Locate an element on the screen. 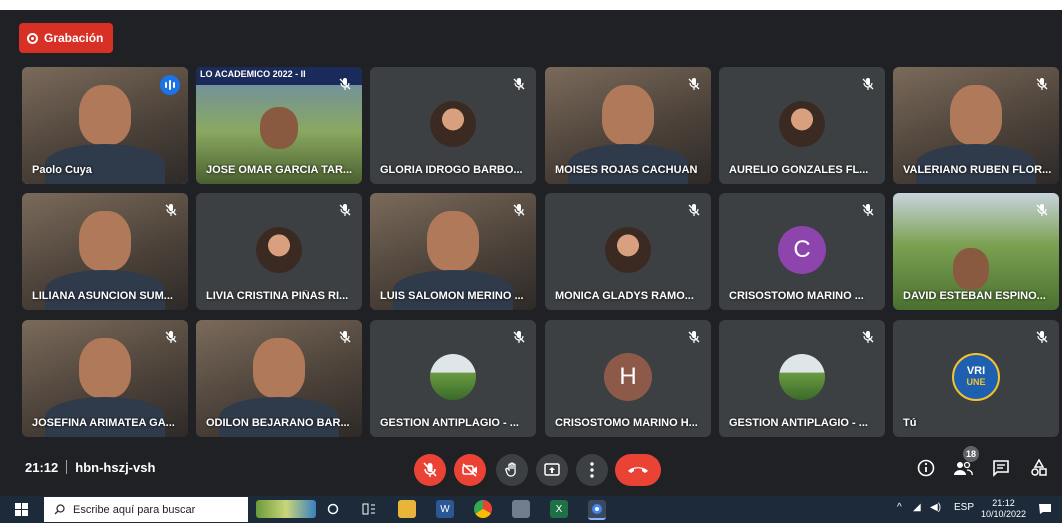  participant-count-badge: 18 is located at coordinates (971, 454).